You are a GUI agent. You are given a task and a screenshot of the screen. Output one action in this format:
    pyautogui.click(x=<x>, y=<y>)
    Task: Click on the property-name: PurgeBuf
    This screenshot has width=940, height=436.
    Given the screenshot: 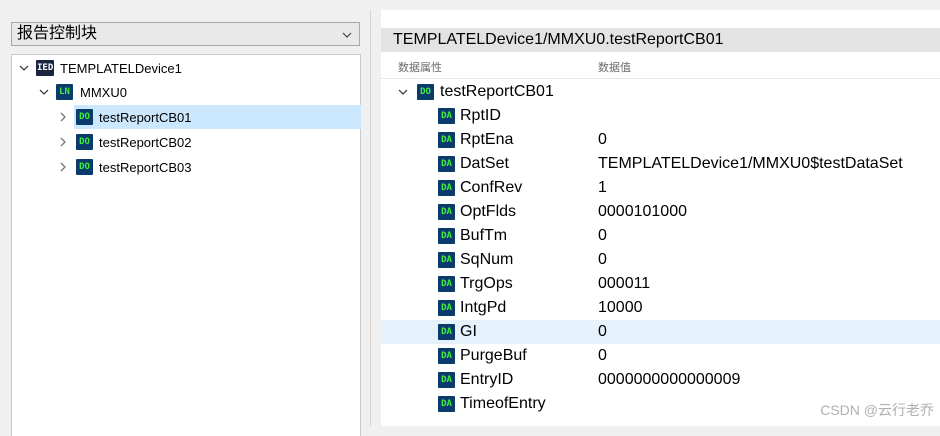 What is the action you would take?
    pyautogui.click(x=493, y=355)
    